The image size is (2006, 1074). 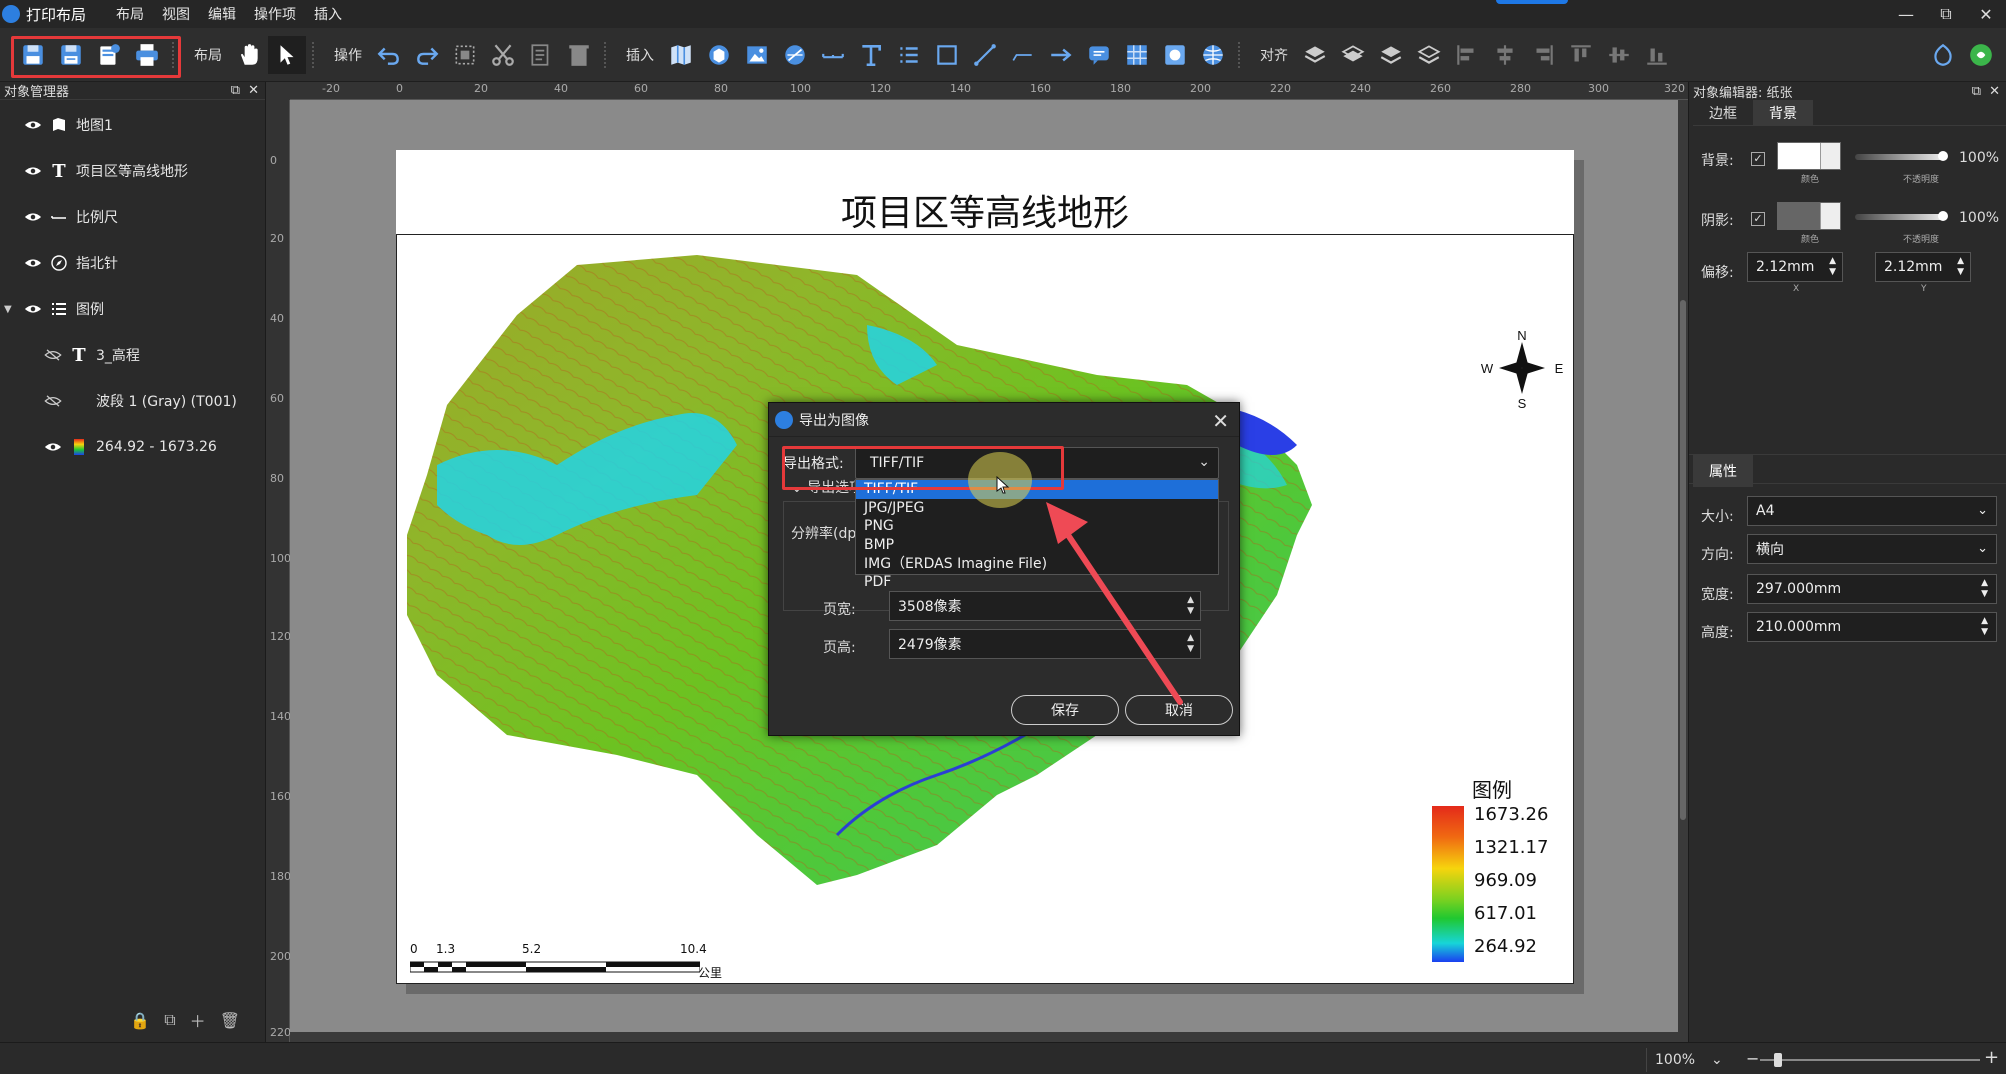 I want to click on tab-border: 边框, so click(x=1723, y=112).